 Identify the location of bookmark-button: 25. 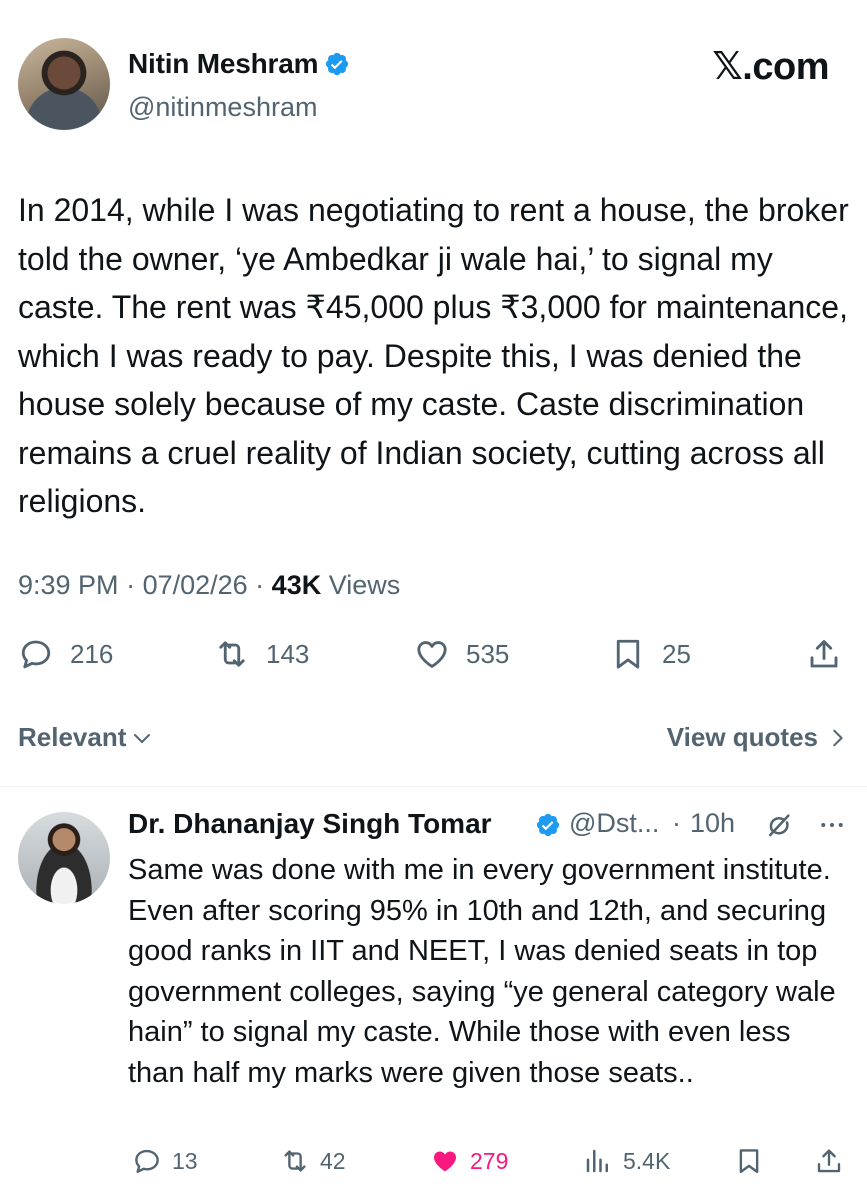
(650, 654).